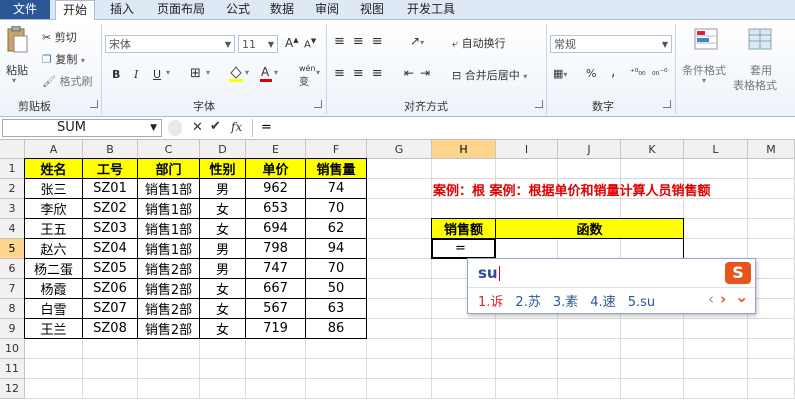  What do you see at coordinates (53, 288) in the screenshot?
I see `table-cell: 杨霞` at bounding box center [53, 288].